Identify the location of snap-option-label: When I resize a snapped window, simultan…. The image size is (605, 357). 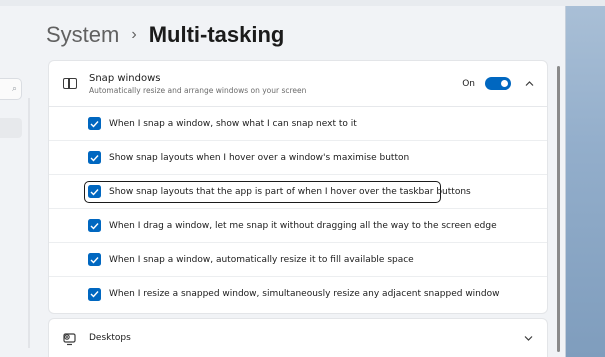
(304, 294).